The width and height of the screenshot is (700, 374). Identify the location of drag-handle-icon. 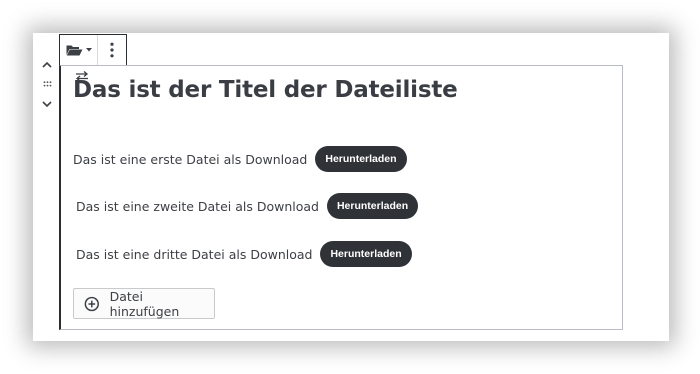
(47, 84).